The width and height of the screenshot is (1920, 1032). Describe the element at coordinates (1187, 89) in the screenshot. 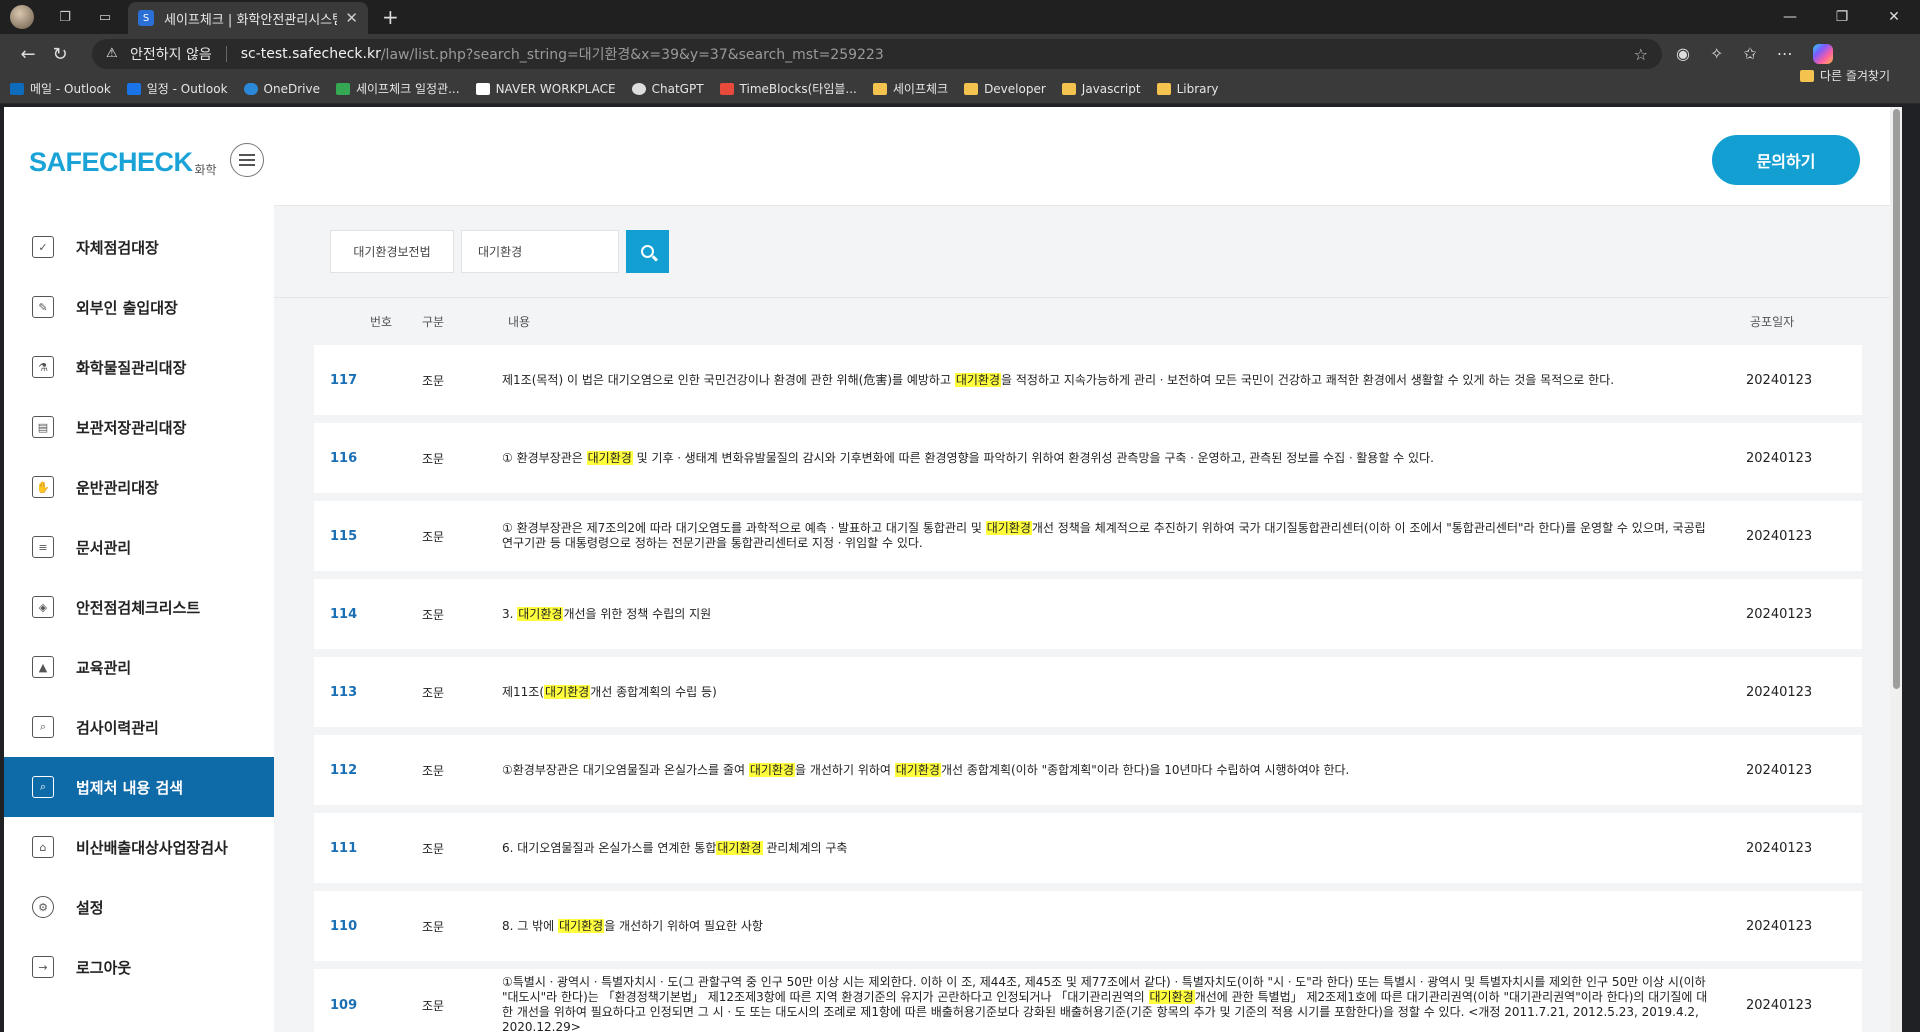

I see `bookmark-folder: Library` at that location.